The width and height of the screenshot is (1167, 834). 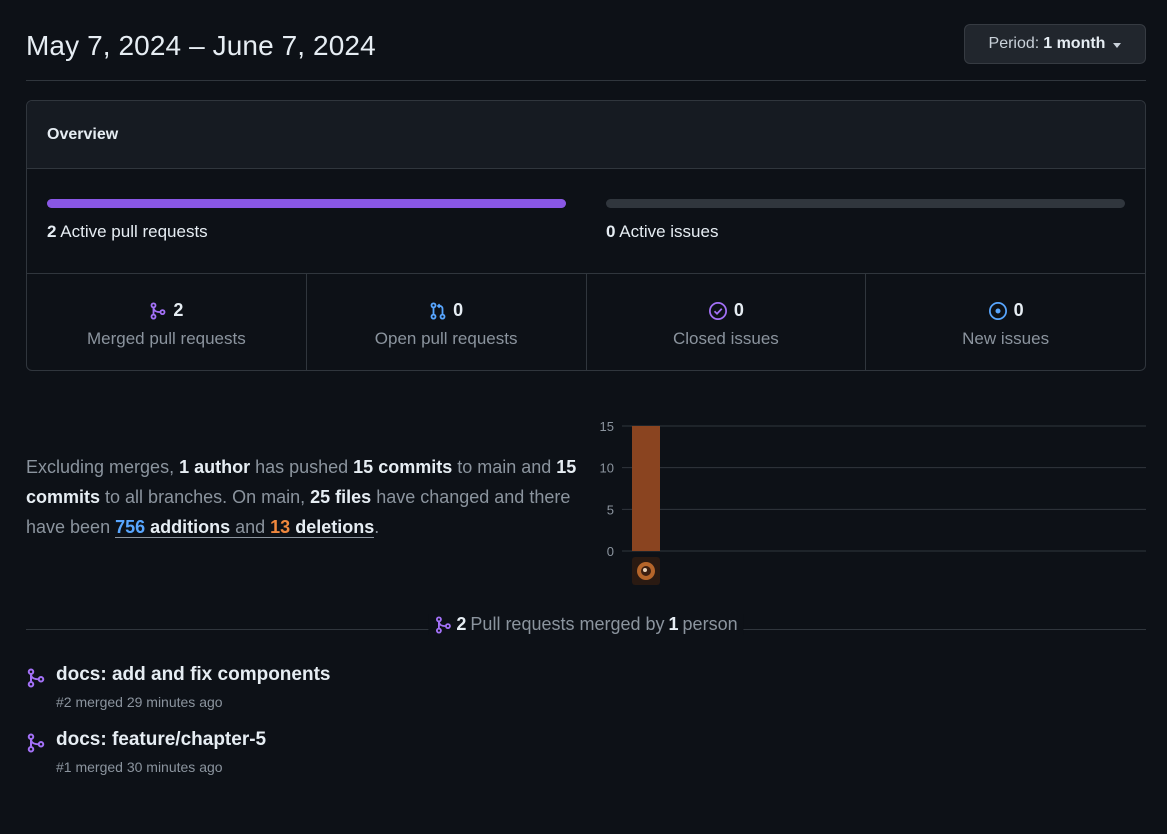 What do you see at coordinates (865, 203) in the screenshot?
I see `active-issues-bar` at bounding box center [865, 203].